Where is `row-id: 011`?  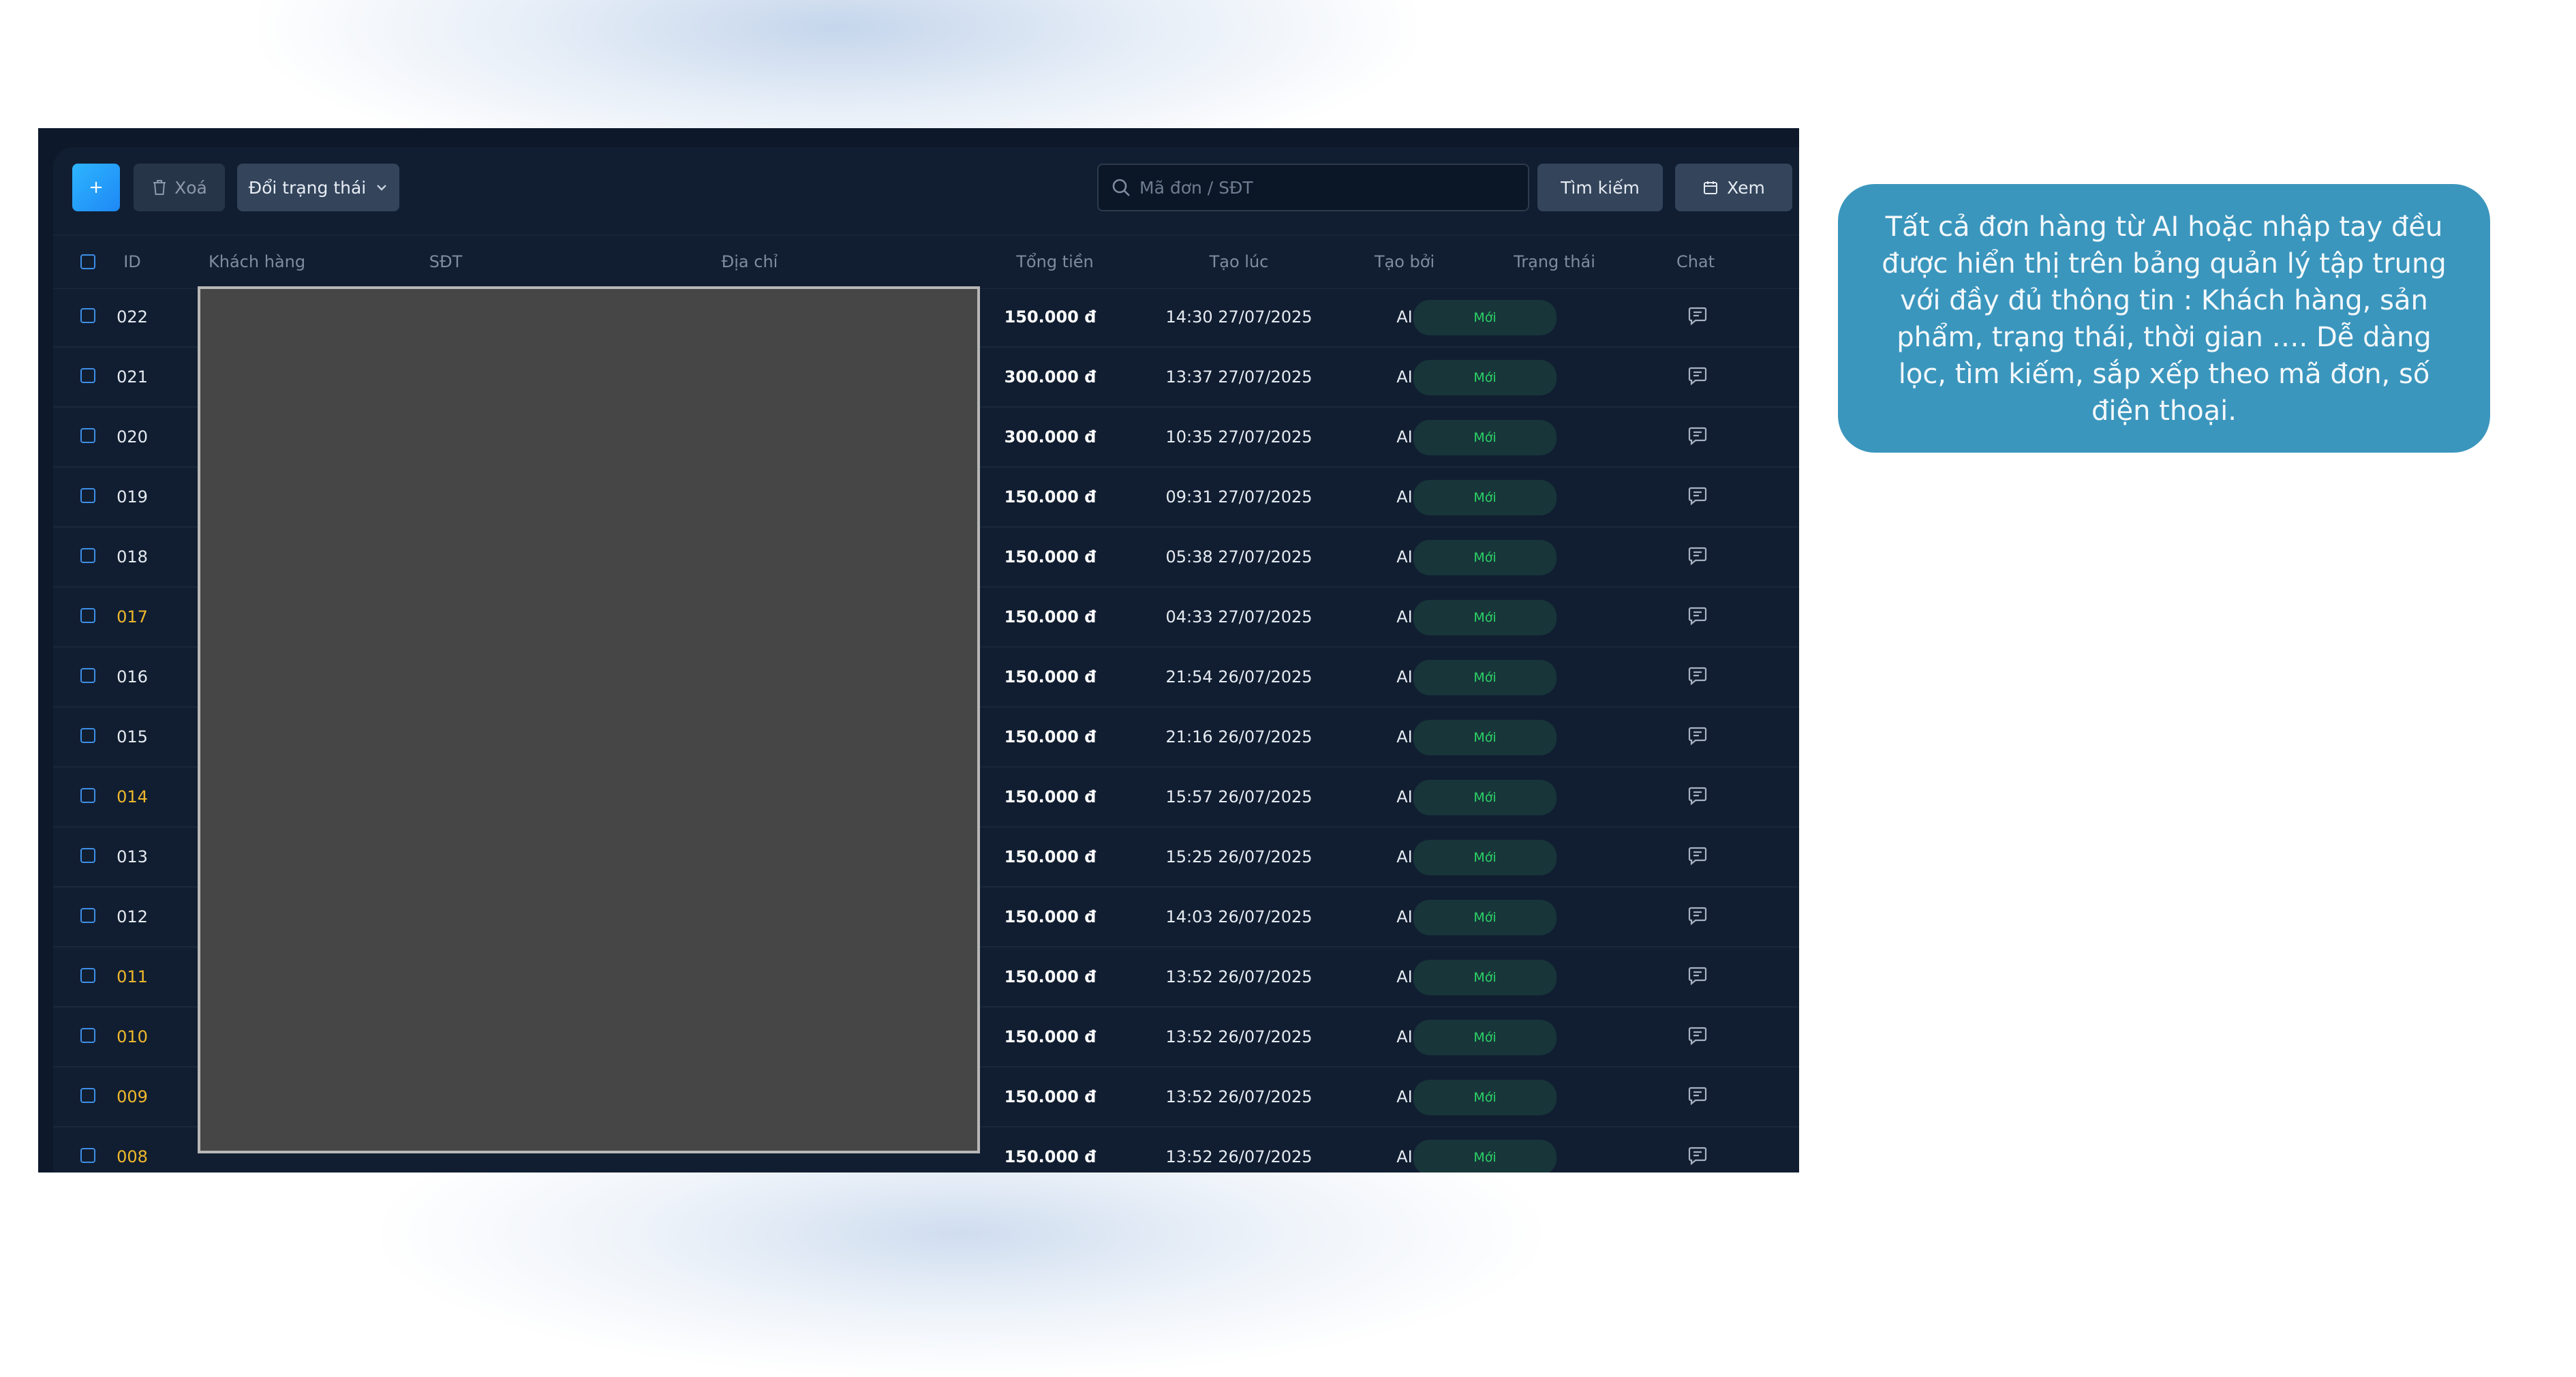
row-id: 011 is located at coordinates (132, 976).